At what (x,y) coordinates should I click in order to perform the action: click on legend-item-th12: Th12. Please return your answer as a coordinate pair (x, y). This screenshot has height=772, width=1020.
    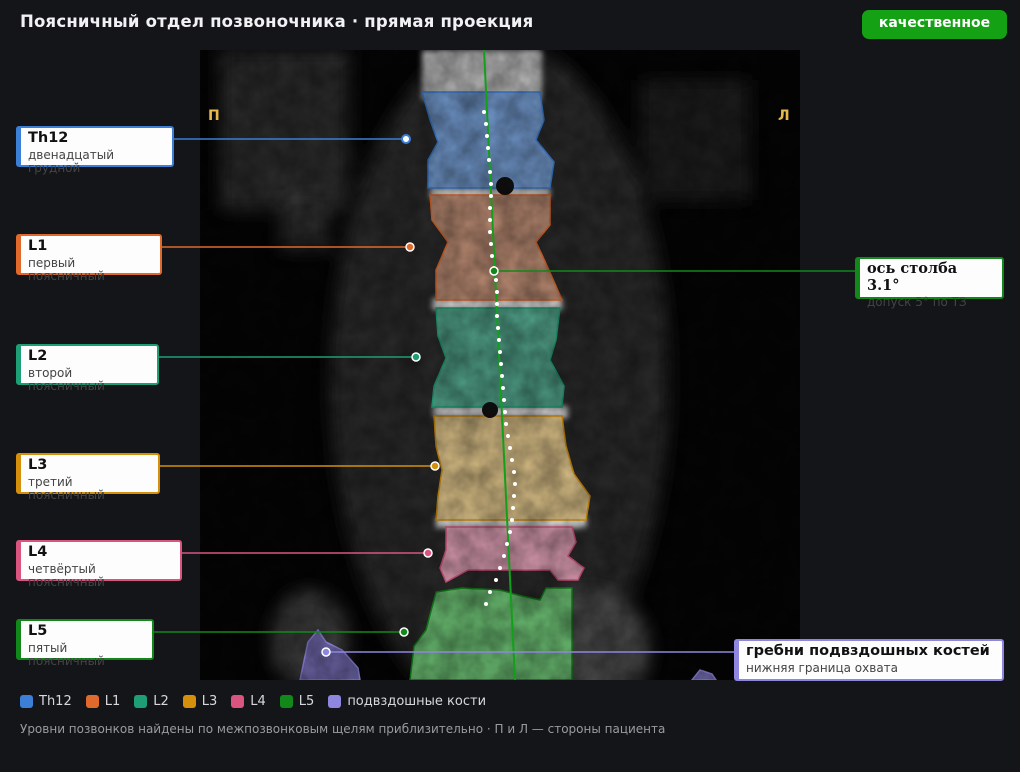
    Looking at the image, I should click on (46, 701).